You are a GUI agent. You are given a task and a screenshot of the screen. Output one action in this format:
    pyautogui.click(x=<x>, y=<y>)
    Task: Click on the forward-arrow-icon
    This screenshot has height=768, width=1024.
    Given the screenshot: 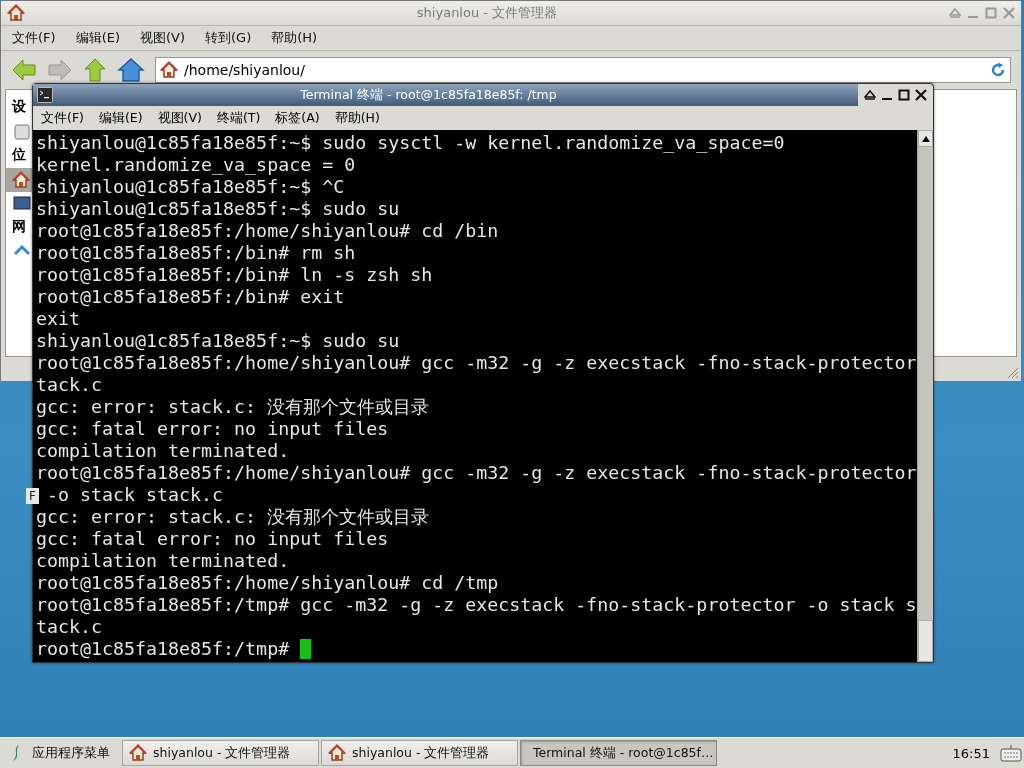 What is the action you would take?
    pyautogui.click(x=60, y=70)
    